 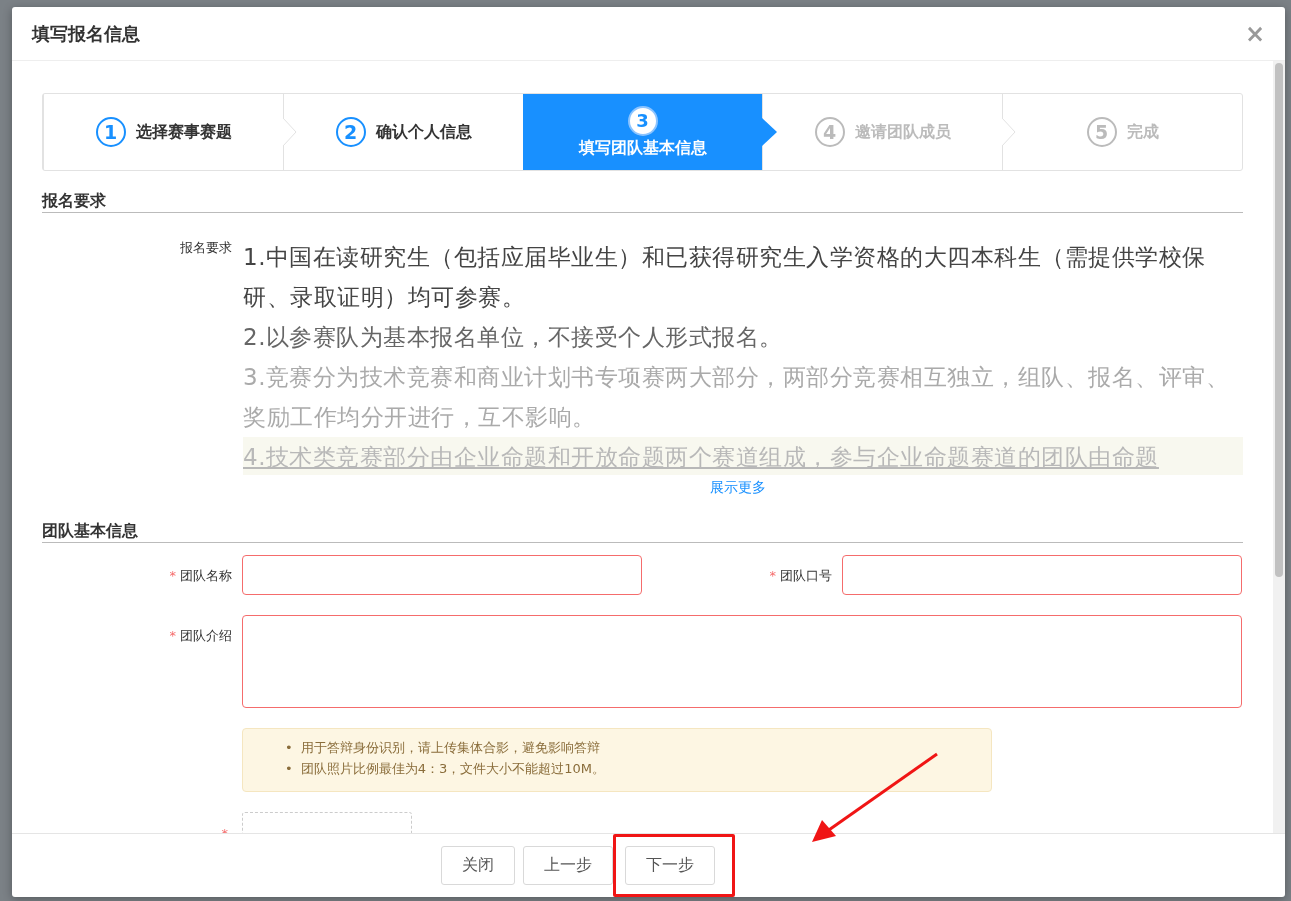 What do you see at coordinates (450, 748) in the screenshot?
I see `notice-item: 用于答辩身份识别，请上传集体合影，避免影响答辩` at bounding box center [450, 748].